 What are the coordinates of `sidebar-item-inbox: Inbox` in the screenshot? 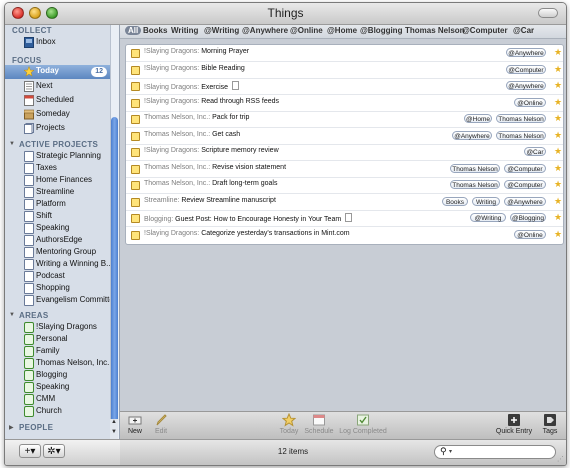 It's located at (57, 43).